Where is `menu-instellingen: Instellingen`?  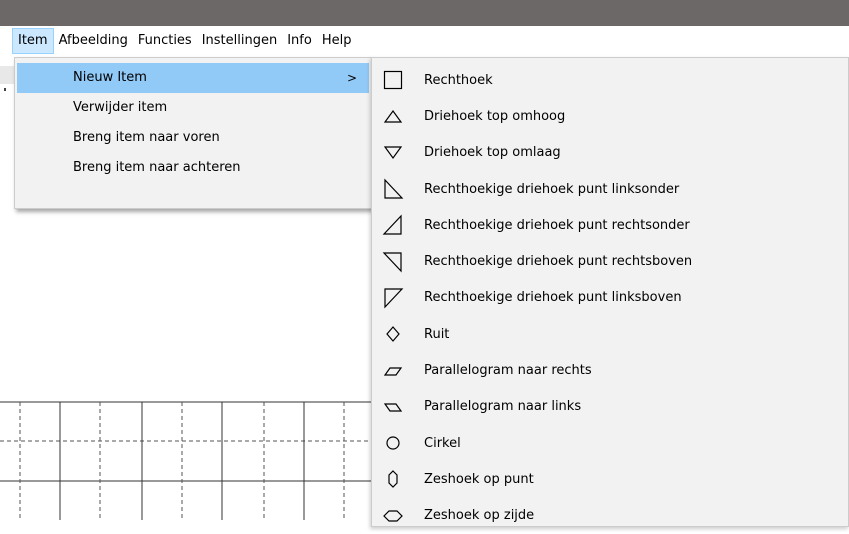 menu-instellingen: Instellingen is located at coordinates (240, 41).